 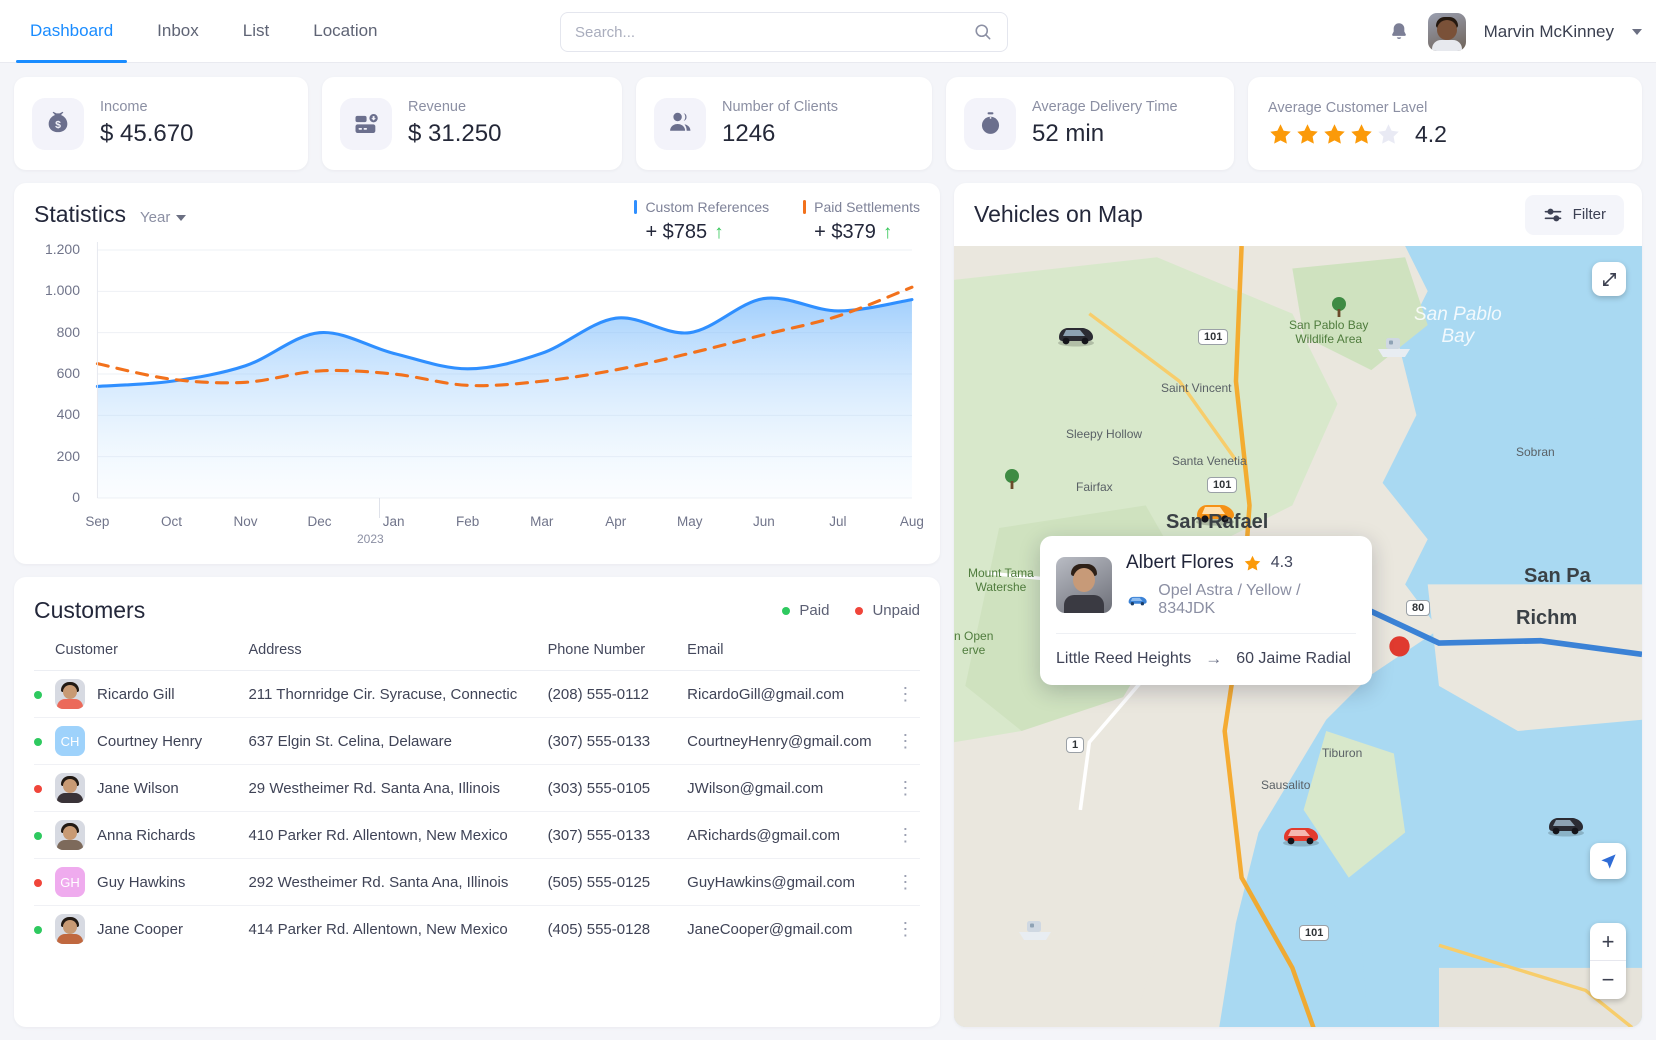 What do you see at coordinates (814, 610) in the screenshot?
I see `legend-paid-label: Paid` at bounding box center [814, 610].